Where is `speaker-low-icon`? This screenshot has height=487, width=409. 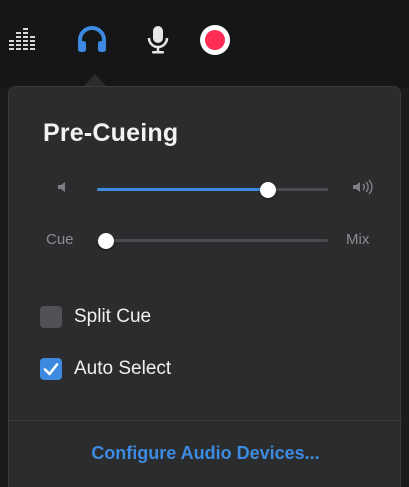 speaker-low-icon is located at coordinates (63, 189).